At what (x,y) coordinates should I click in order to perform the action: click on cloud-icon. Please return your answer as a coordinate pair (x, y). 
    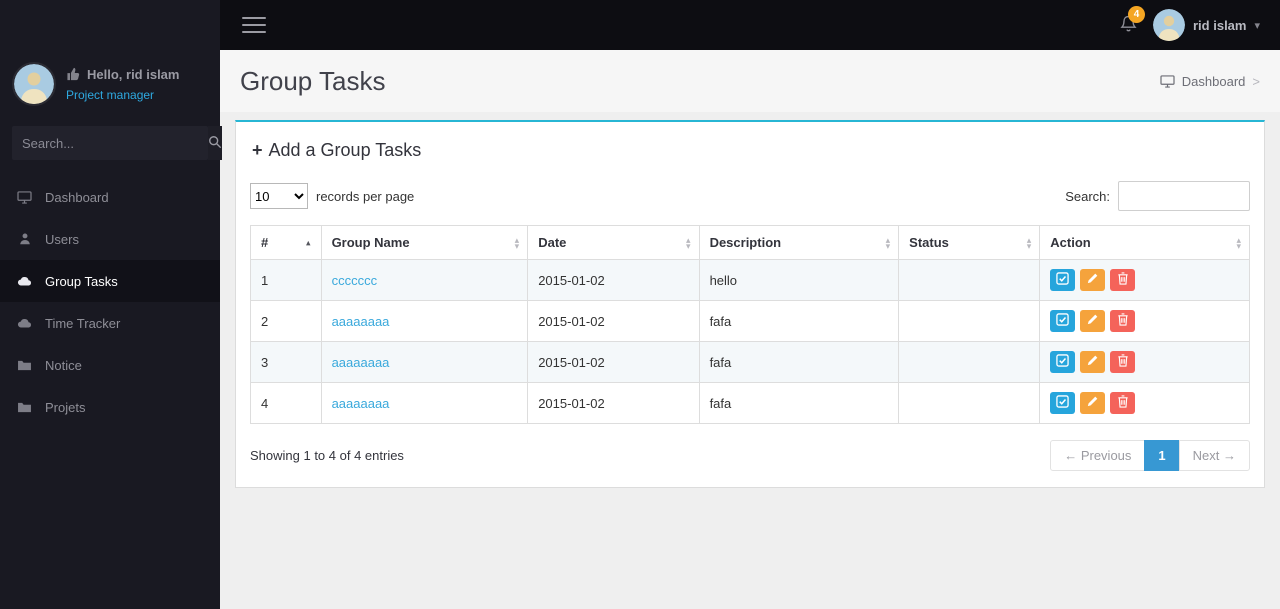
    Looking at the image, I should click on (24, 281).